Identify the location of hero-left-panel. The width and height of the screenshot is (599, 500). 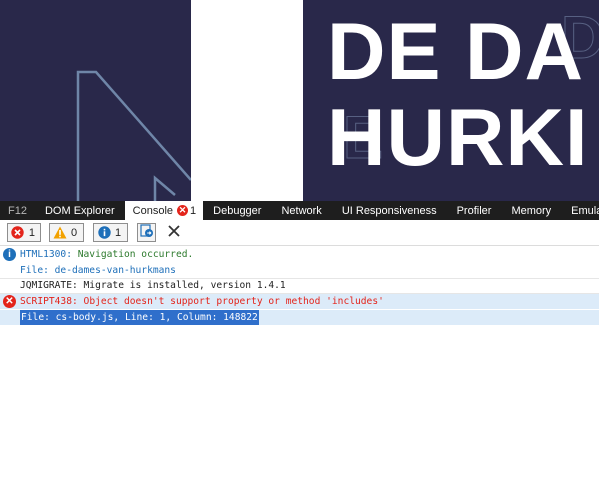
(95, 100).